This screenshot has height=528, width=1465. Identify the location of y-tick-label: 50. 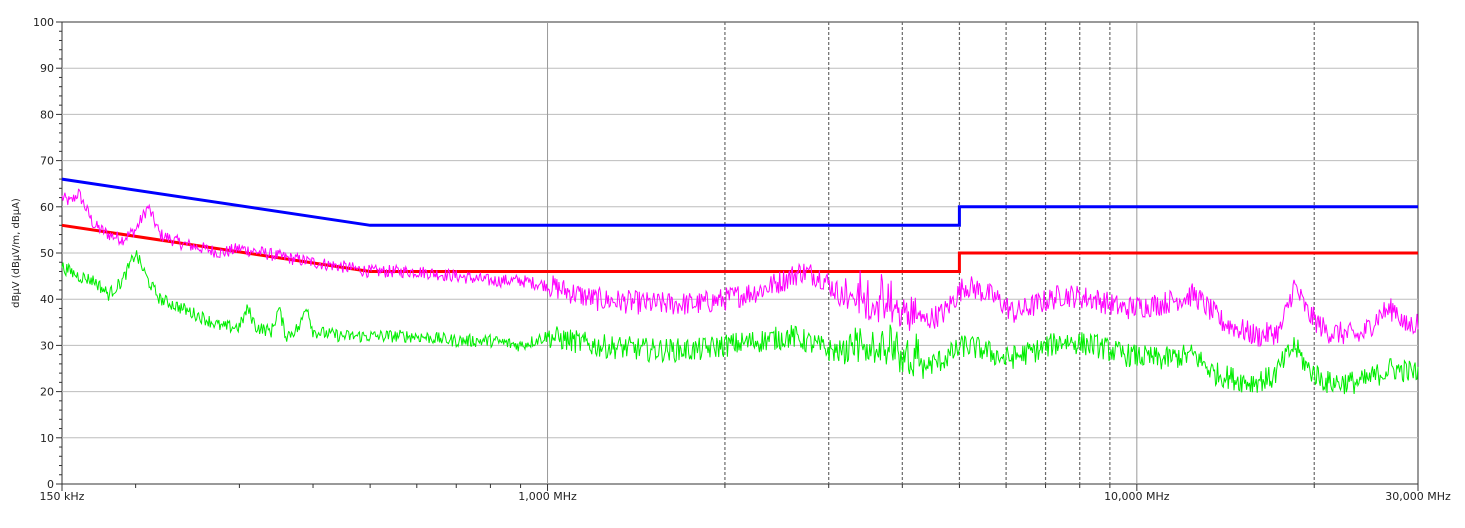
(47, 253).